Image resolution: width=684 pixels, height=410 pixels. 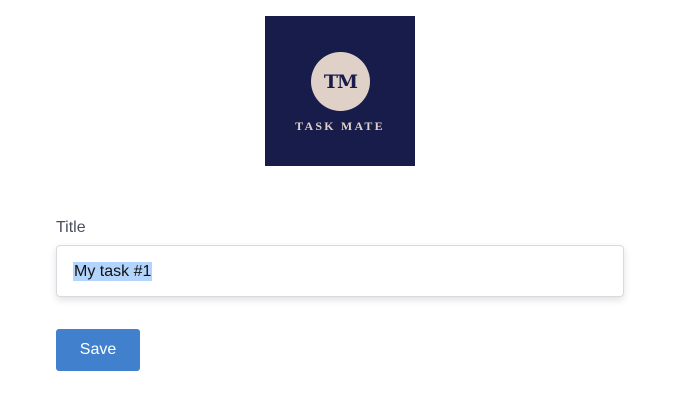 I want to click on title-label: Title, so click(x=71, y=227).